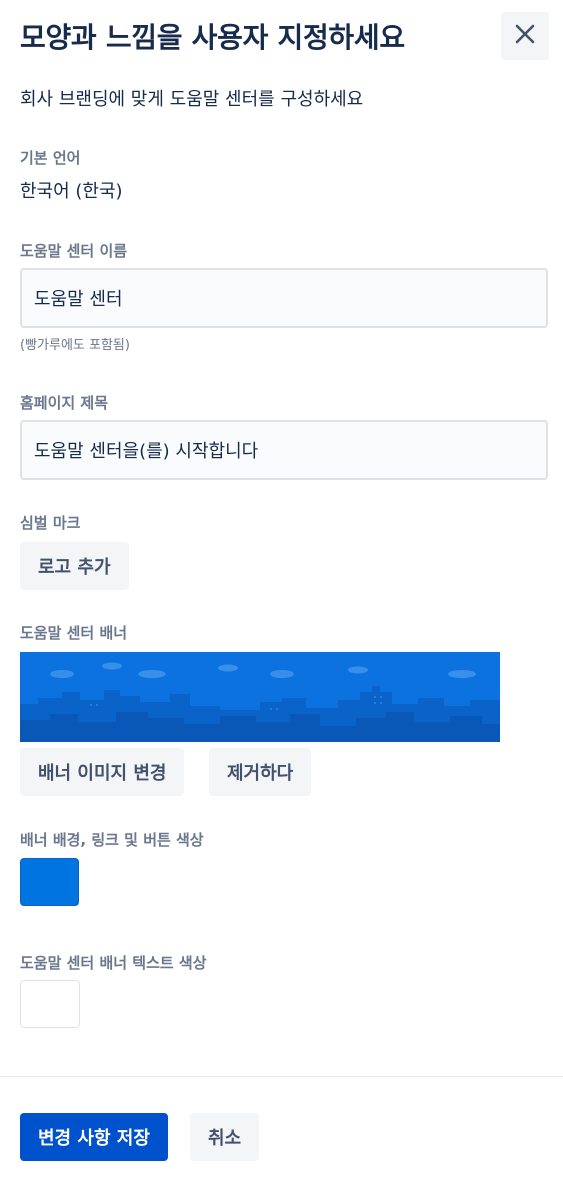 The height and width of the screenshot is (1182, 563). I want to click on page-subtitle: 회사 브랜딩에 맞게 도움말 센터를 구성하세요, so click(192, 99).